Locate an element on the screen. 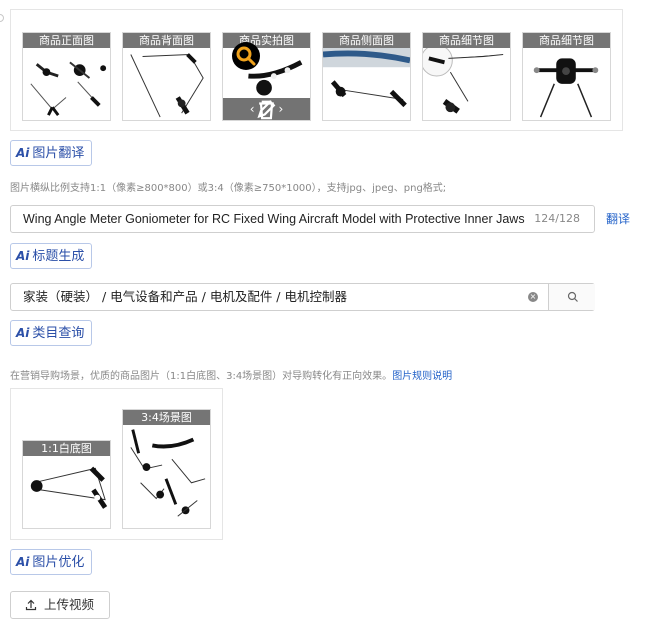  product-image-detail-2: 商品细节图 is located at coordinates (566, 76).